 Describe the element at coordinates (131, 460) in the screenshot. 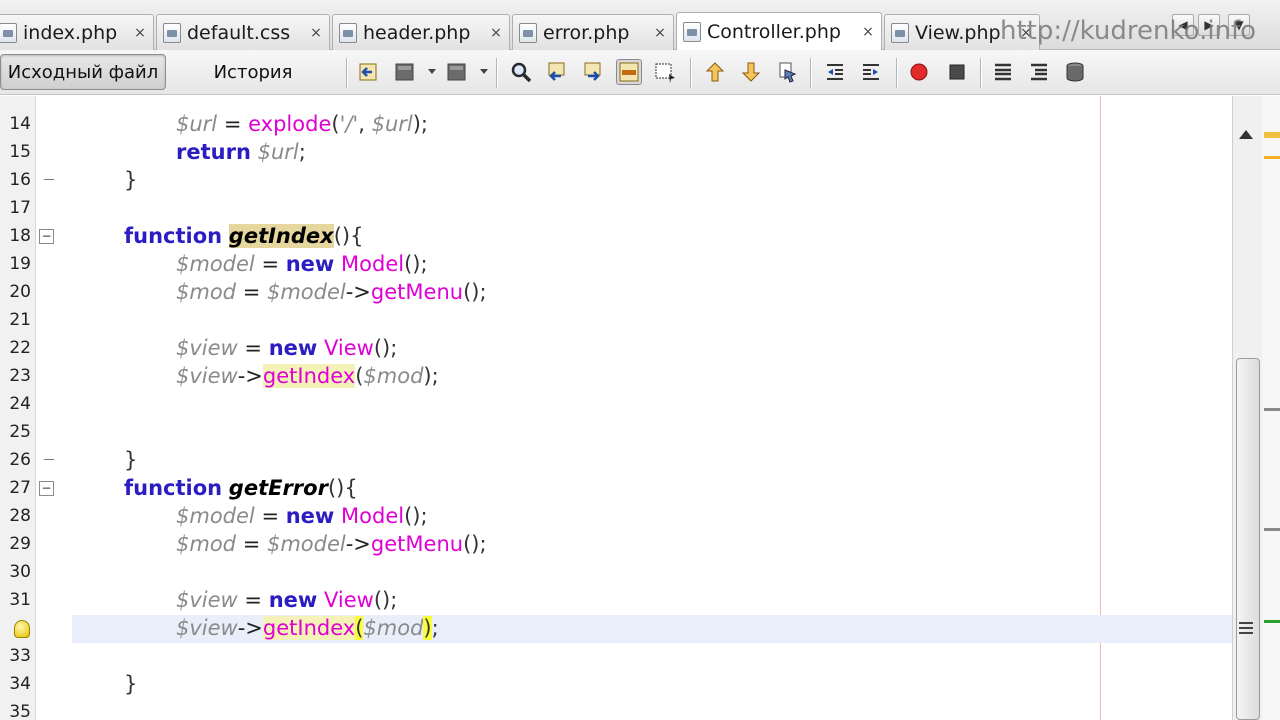

I see `code-text: }` at that location.